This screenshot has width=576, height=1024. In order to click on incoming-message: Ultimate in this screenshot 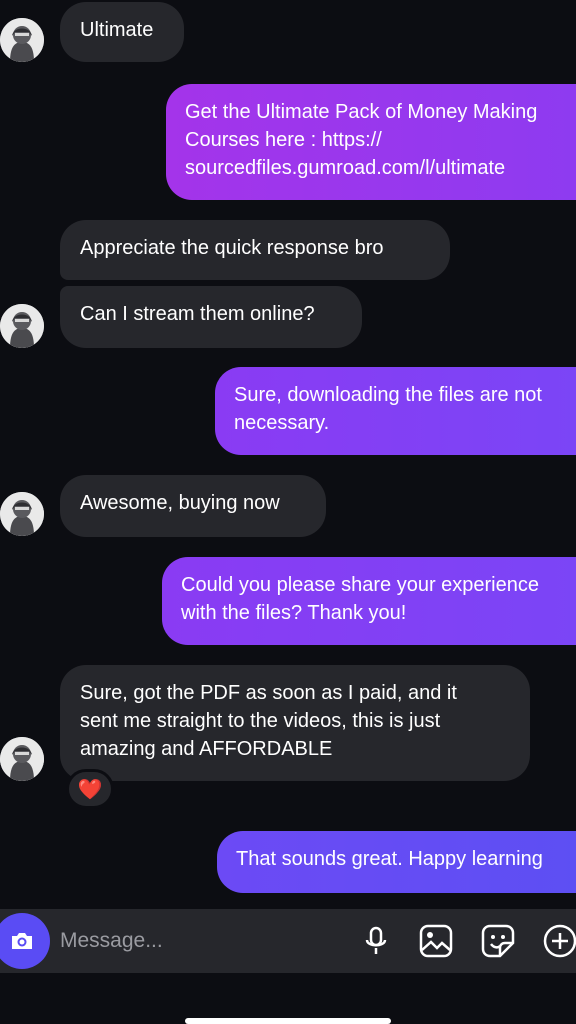, I will do `click(122, 32)`.